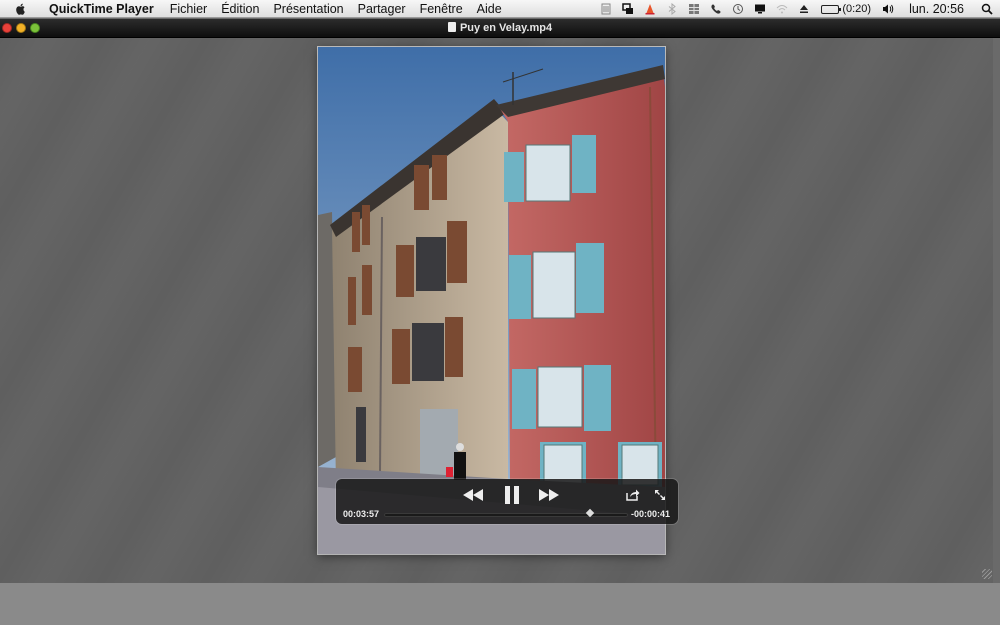 The image size is (1000, 625). I want to click on fullscreen-button, so click(660, 495).